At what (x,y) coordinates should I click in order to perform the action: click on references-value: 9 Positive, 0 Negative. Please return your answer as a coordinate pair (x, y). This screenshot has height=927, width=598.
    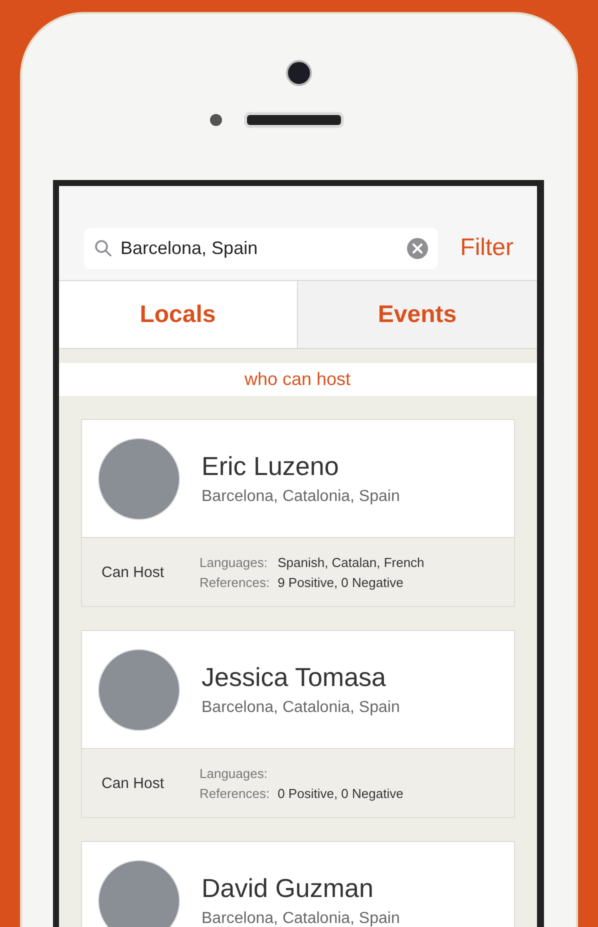
    Looking at the image, I should click on (341, 582).